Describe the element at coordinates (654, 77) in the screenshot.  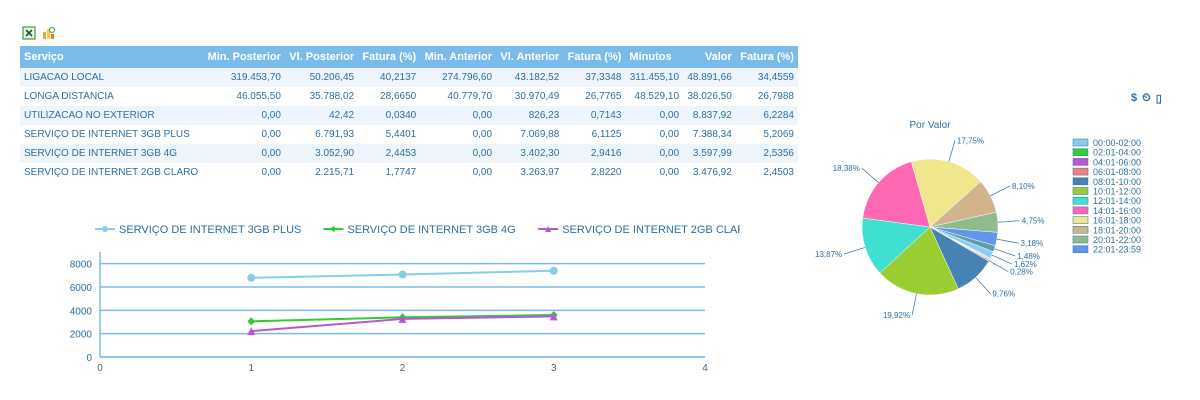
I see `cell: 311.455,10` at that location.